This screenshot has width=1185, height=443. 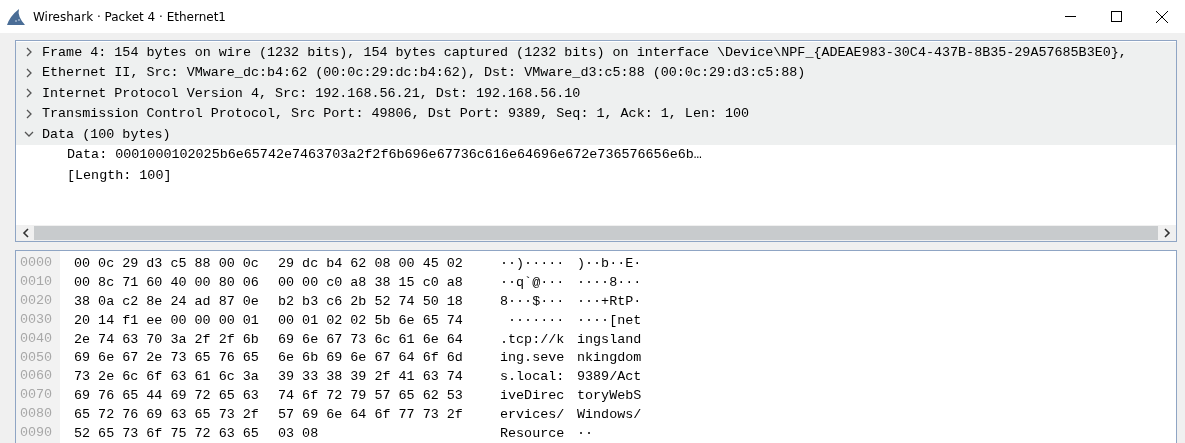 What do you see at coordinates (371, 320) in the screenshot?
I see `hex-bytes: 00 01 02 02 5b 6e 65 74` at bounding box center [371, 320].